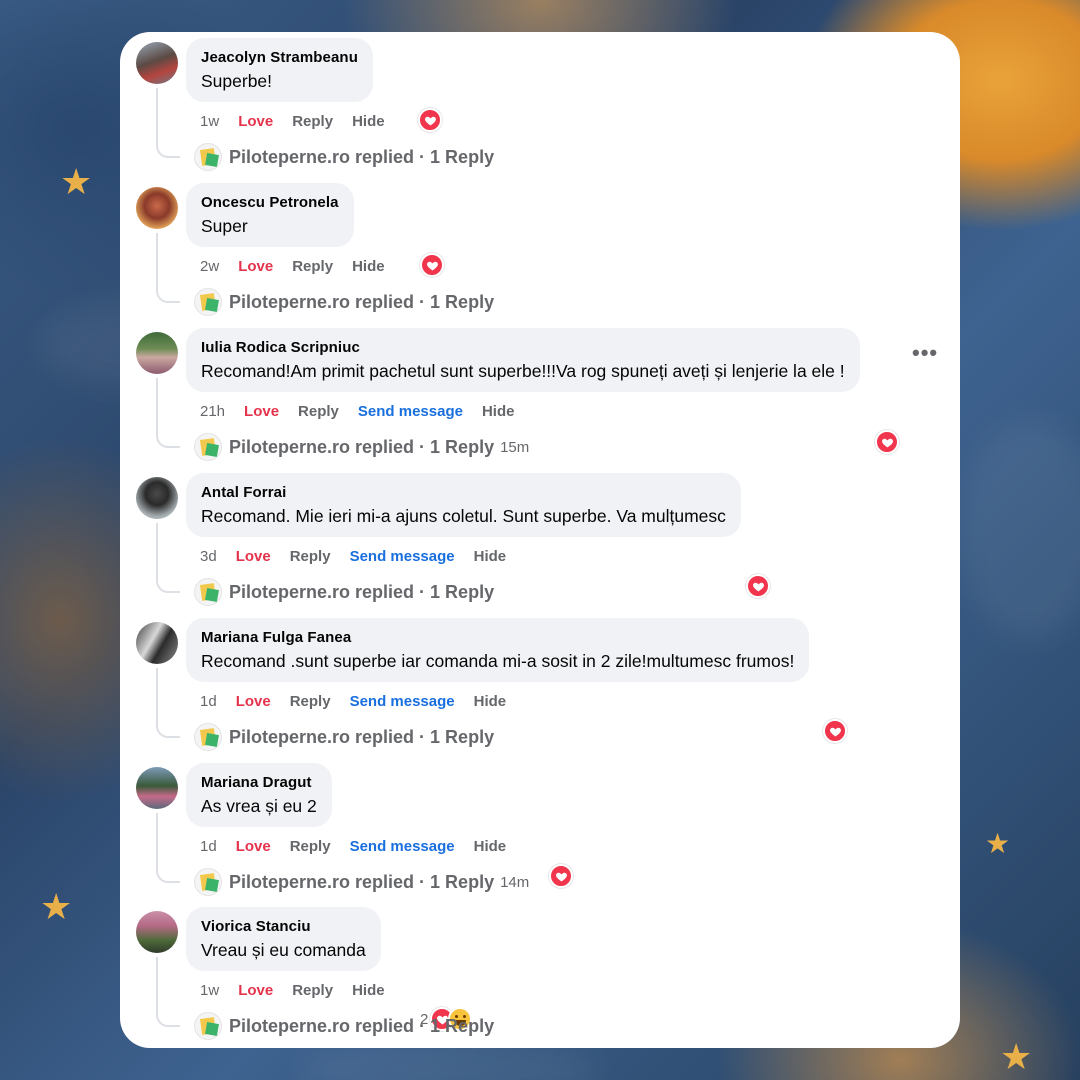 The image size is (1080, 1080). What do you see at coordinates (925, 353) in the screenshot?
I see `more-options-icon: •••` at bounding box center [925, 353].